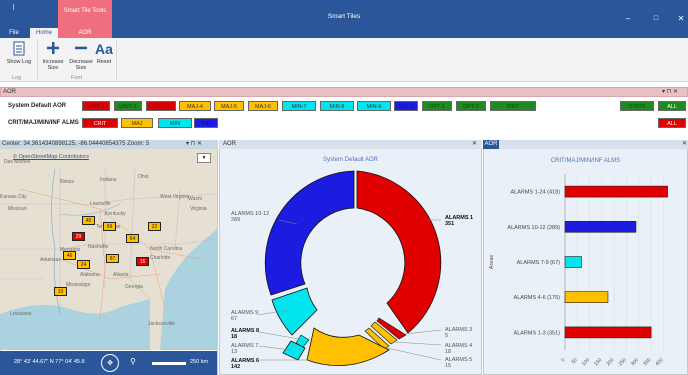 The width and height of the screenshot is (688, 375). What do you see at coordinates (109, 226) in the screenshot?
I see `map-alarm-marker: 69` at bounding box center [109, 226].